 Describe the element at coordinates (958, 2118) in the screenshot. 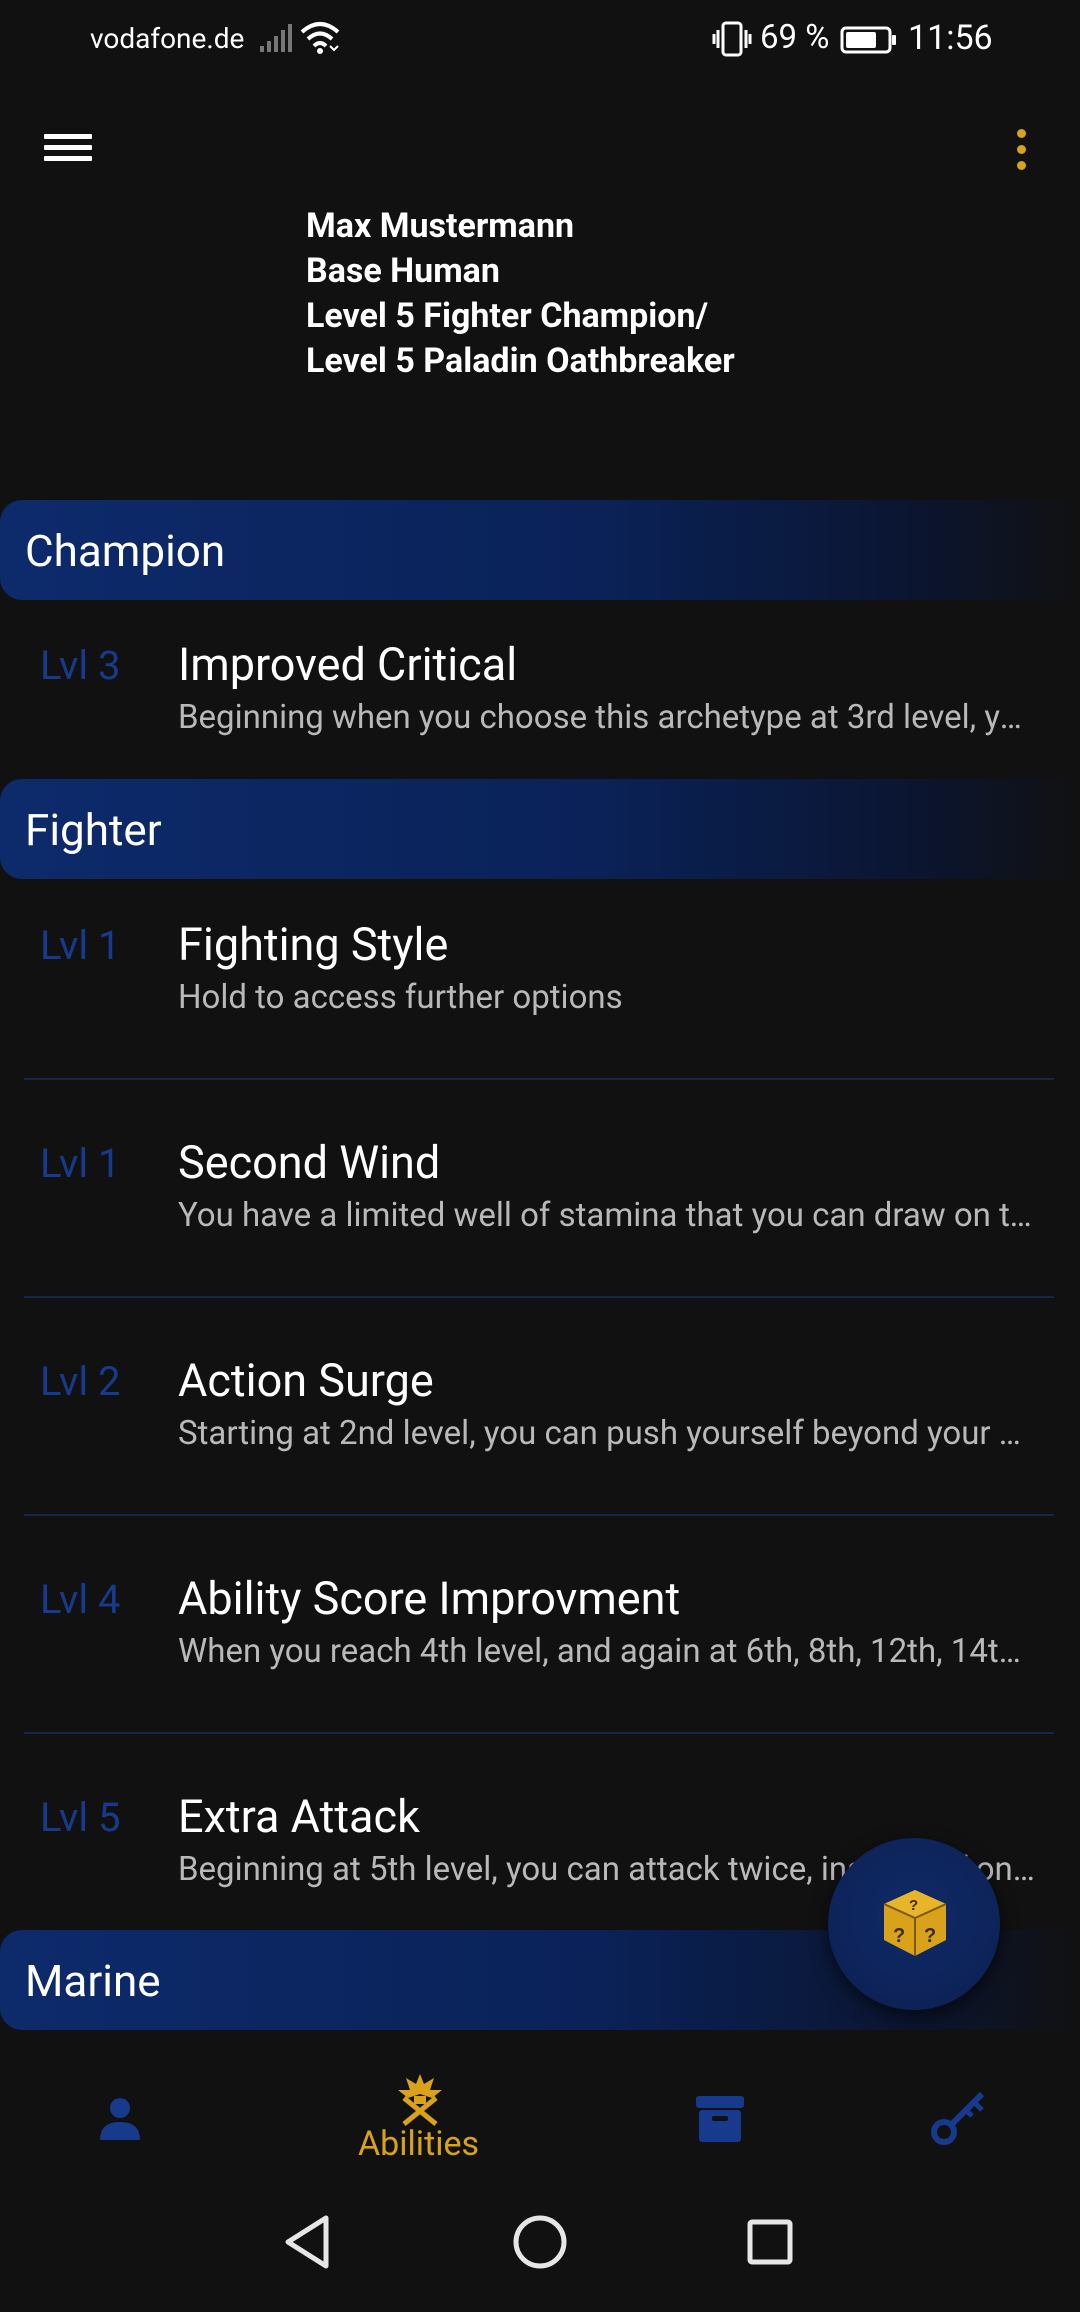

I see `key-icon` at that location.